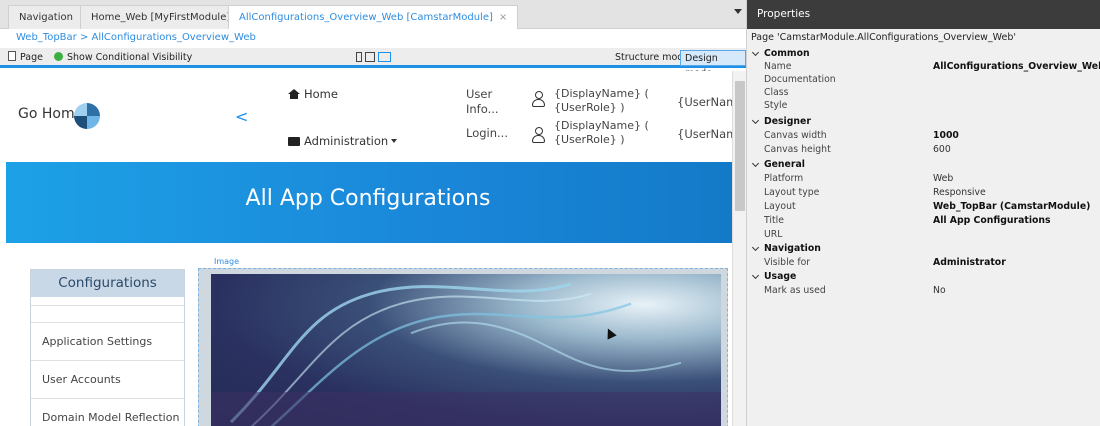 The image size is (1100, 426). What do you see at coordinates (776, 105) in the screenshot?
I see `property-key: Style` at bounding box center [776, 105].